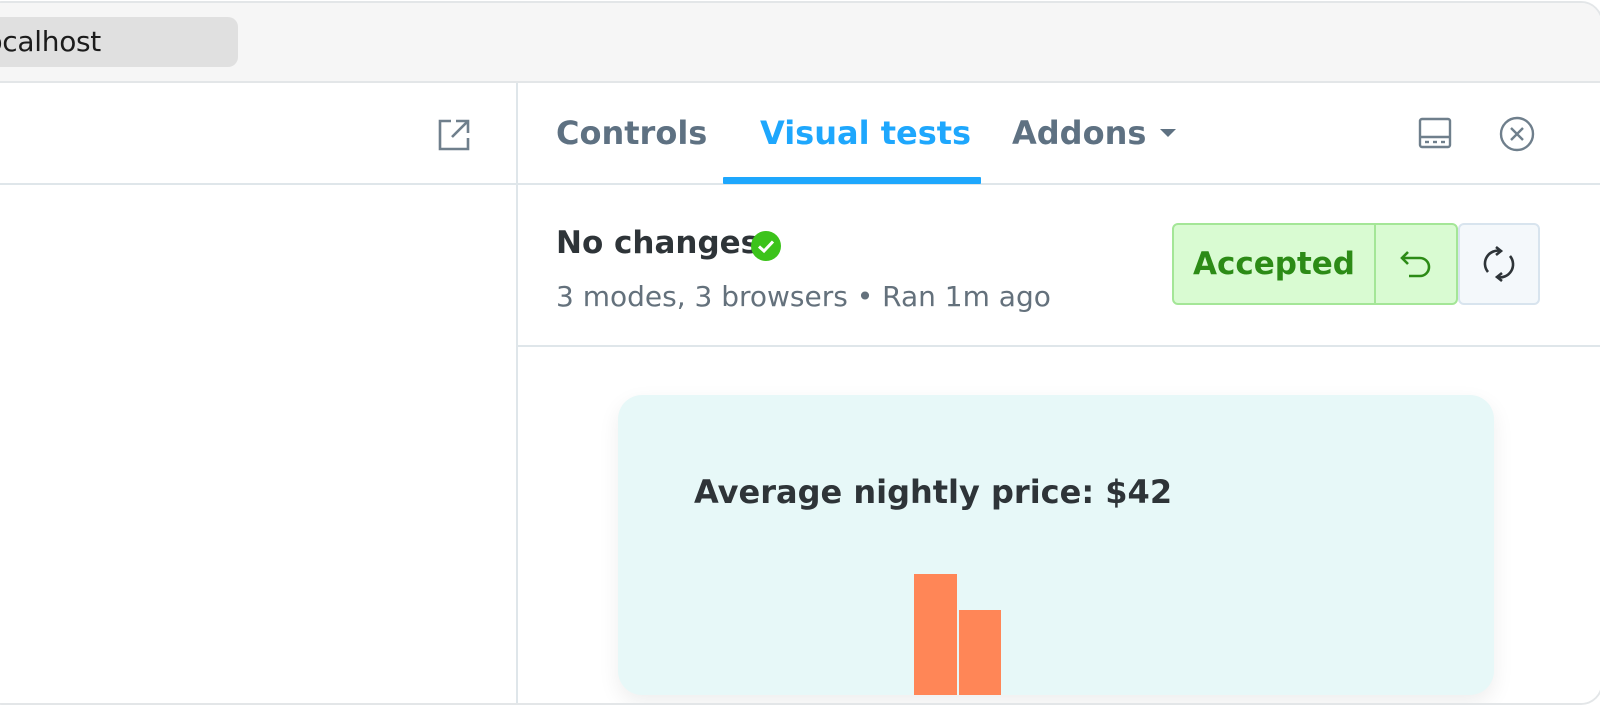  I want to click on check-circle-icon, so click(766, 246).